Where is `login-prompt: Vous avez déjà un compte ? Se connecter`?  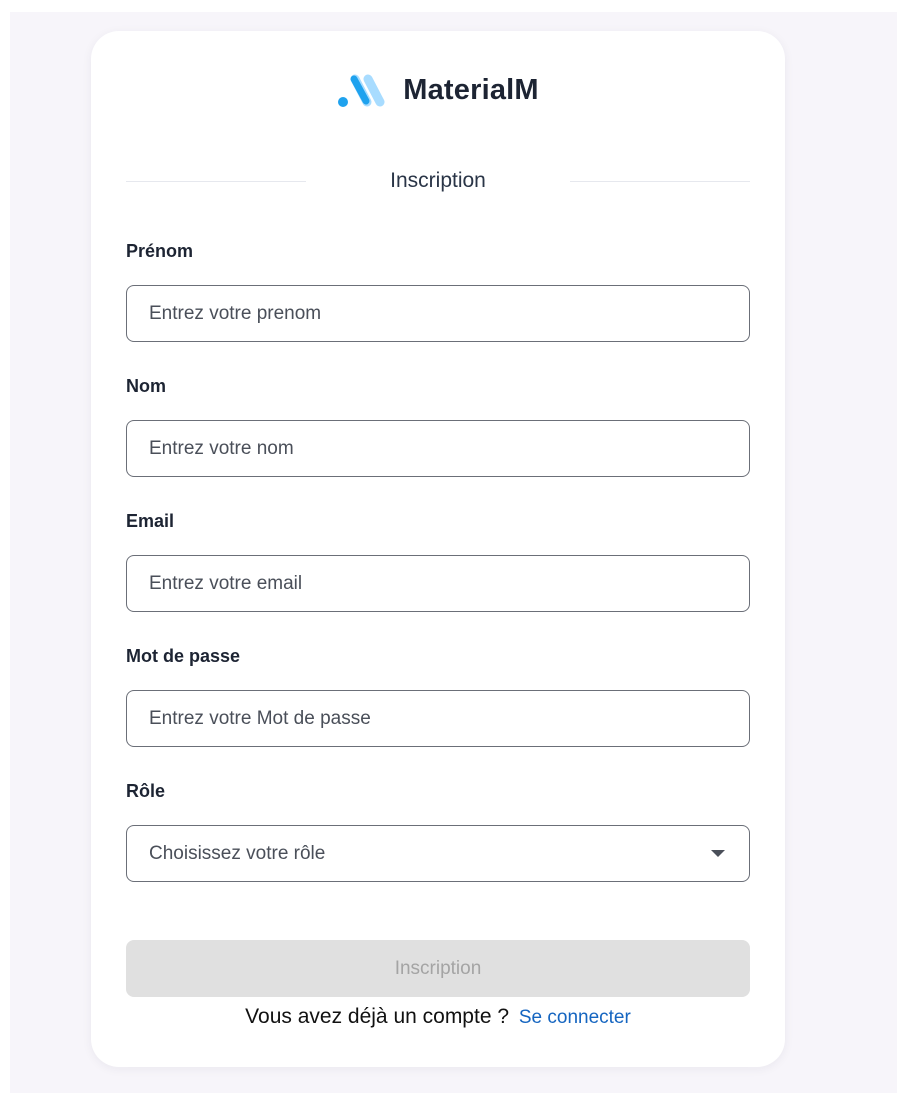
login-prompt: Vous avez déjà un compte ? Se connecter is located at coordinates (438, 1017).